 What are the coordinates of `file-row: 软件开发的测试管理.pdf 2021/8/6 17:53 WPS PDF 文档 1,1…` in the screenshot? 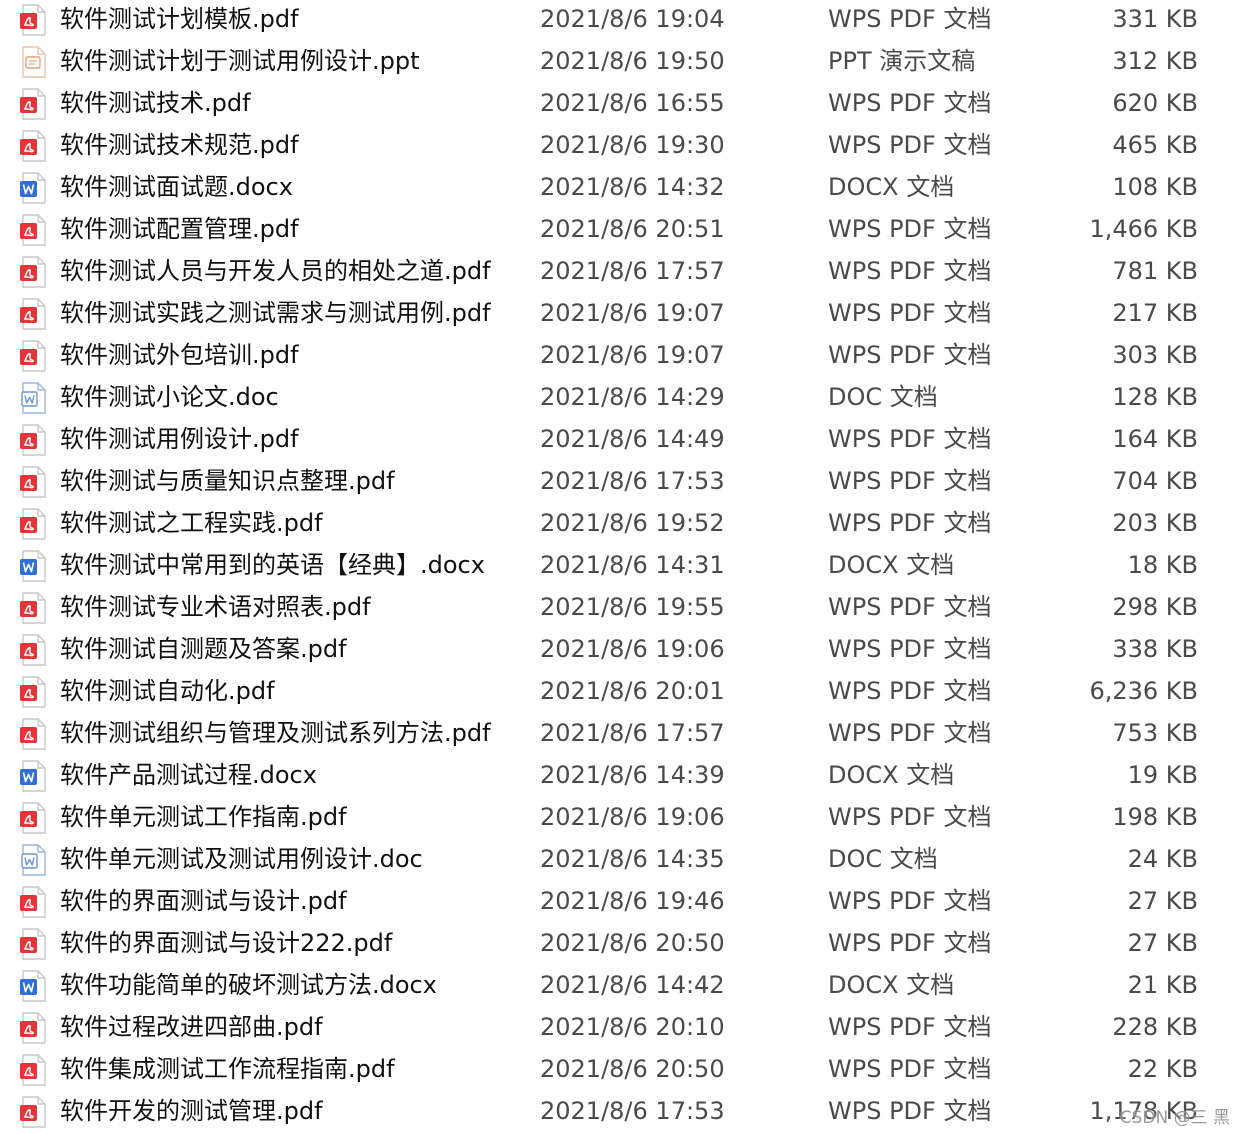 It's located at (621, 1113).